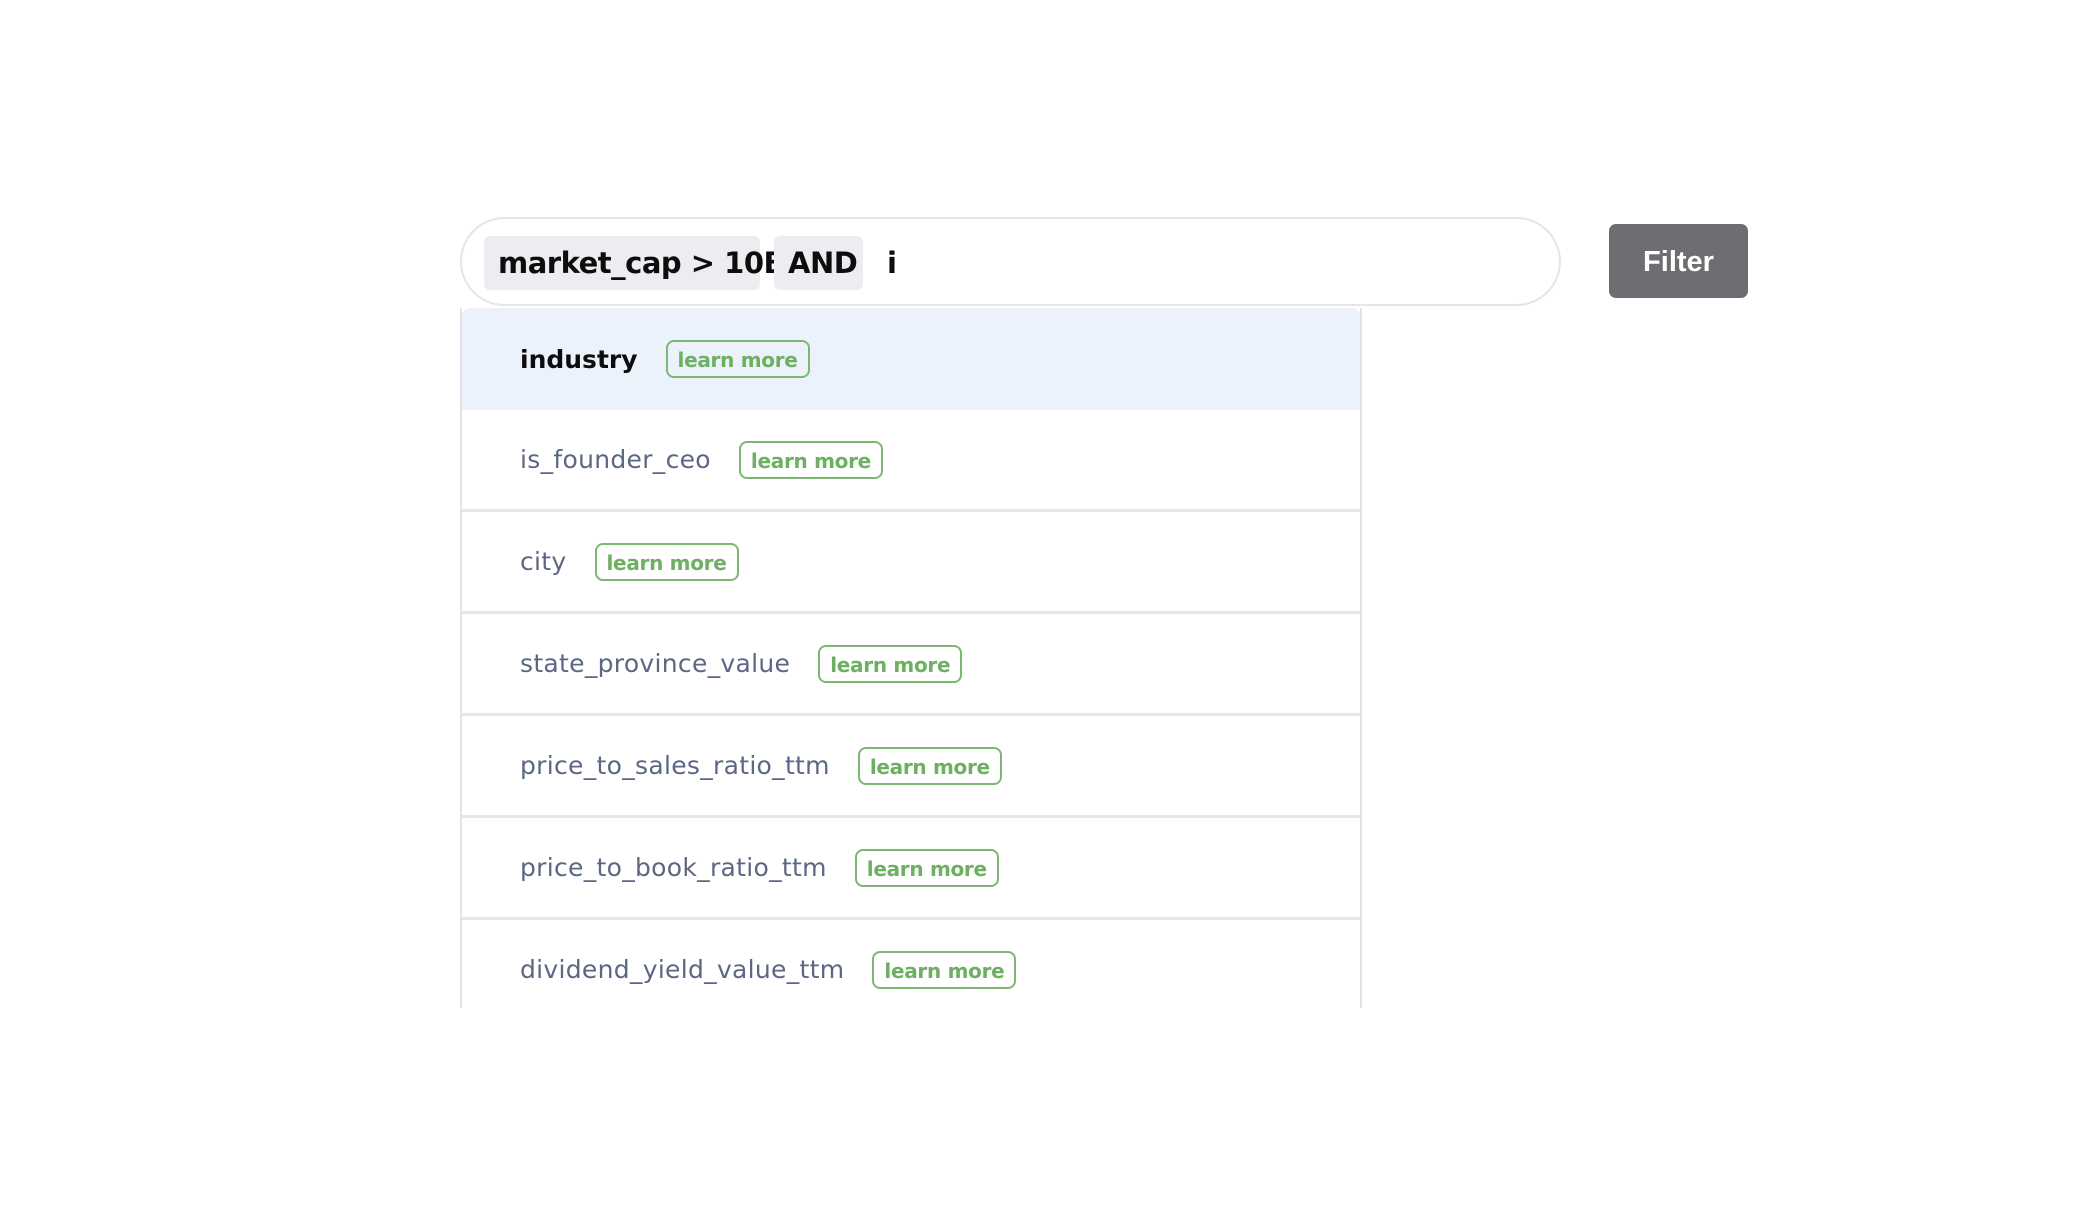 This screenshot has width=2100, height=1220. Describe the element at coordinates (675, 765) in the screenshot. I see `suggestion-label: price_to_sales_ratio_ttm` at that location.